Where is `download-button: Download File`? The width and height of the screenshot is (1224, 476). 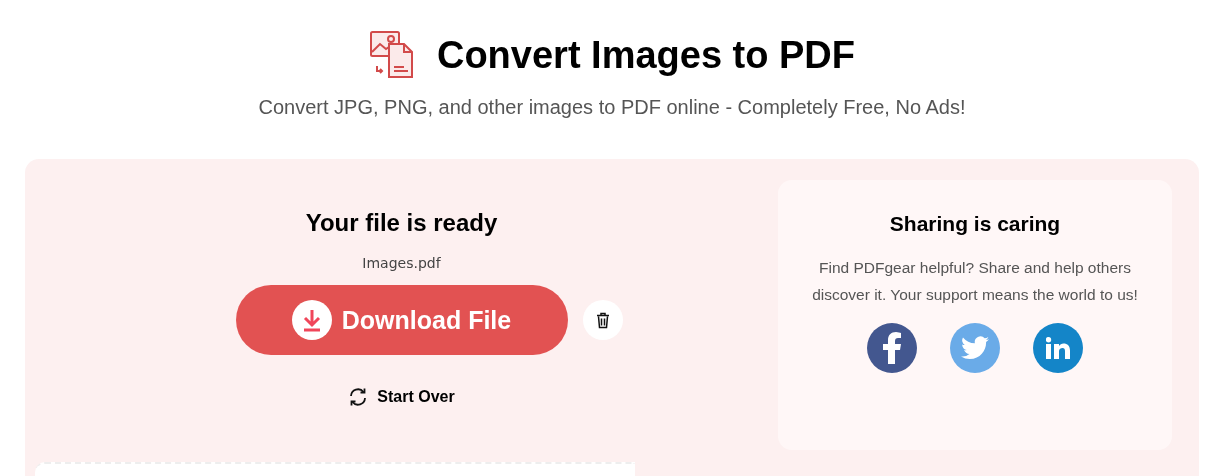 download-button: Download File is located at coordinates (401, 320).